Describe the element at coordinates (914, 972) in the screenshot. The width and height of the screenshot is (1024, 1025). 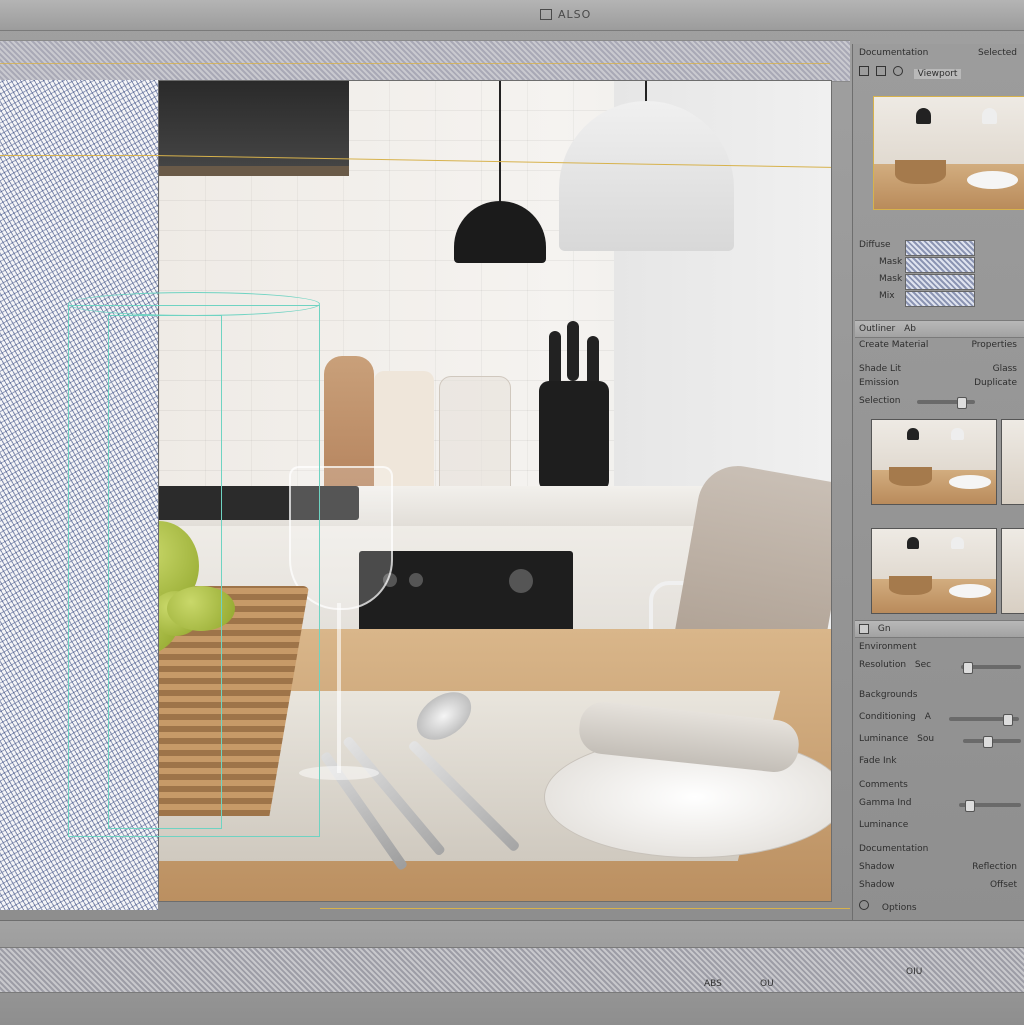
I see `timeline-label: OIU` at that location.